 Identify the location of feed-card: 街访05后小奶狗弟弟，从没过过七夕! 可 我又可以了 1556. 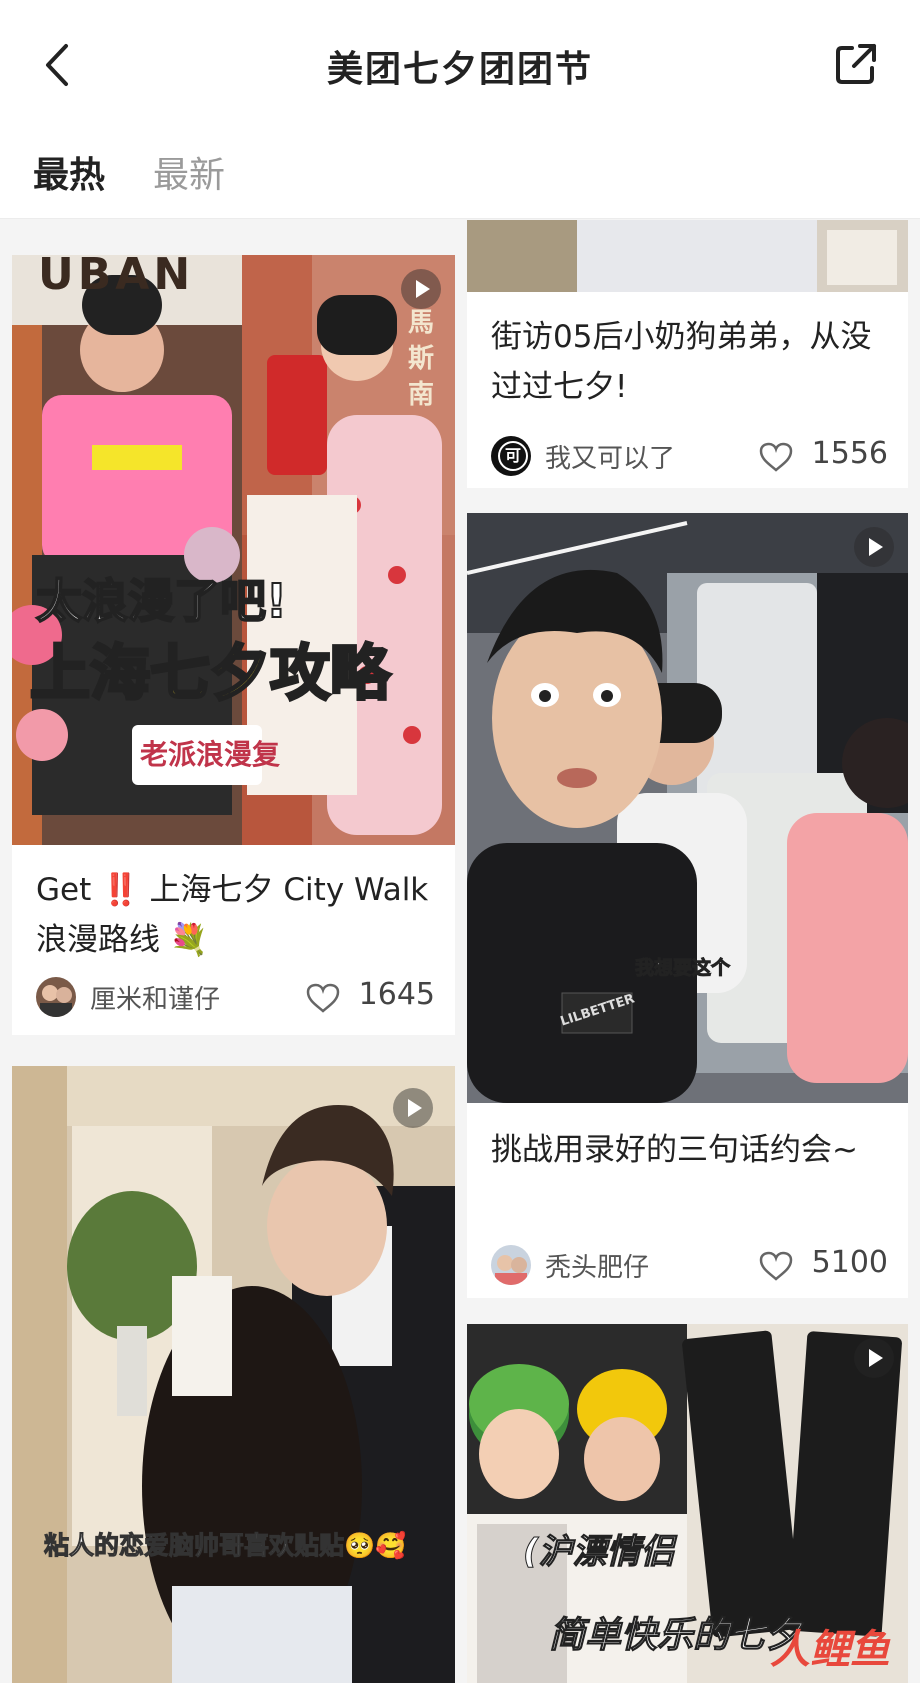
(687, 354).